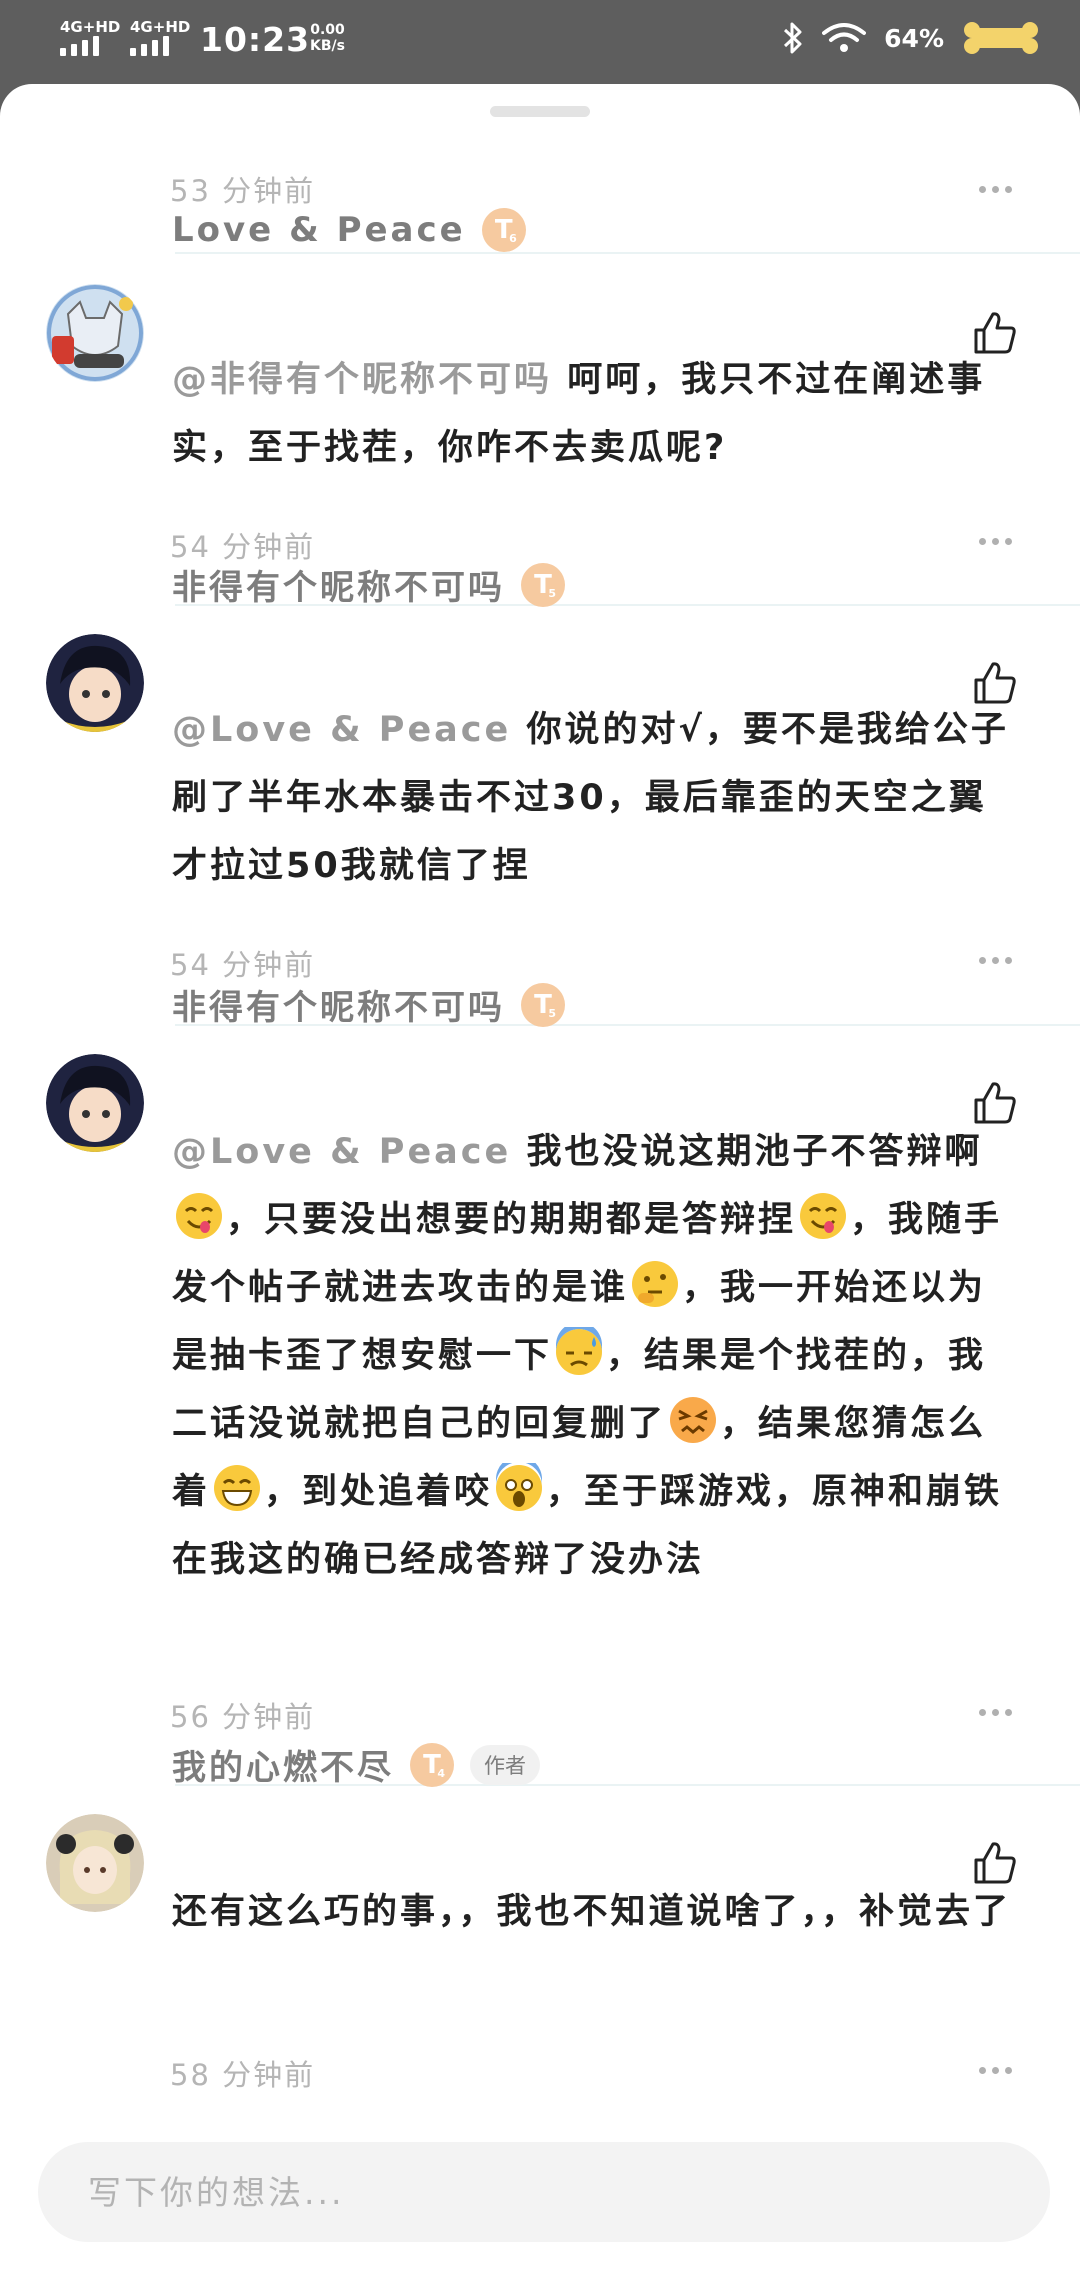 This screenshot has width=1080, height=2280. Describe the element at coordinates (255, 39) in the screenshot. I see `clock: 10:23` at that location.